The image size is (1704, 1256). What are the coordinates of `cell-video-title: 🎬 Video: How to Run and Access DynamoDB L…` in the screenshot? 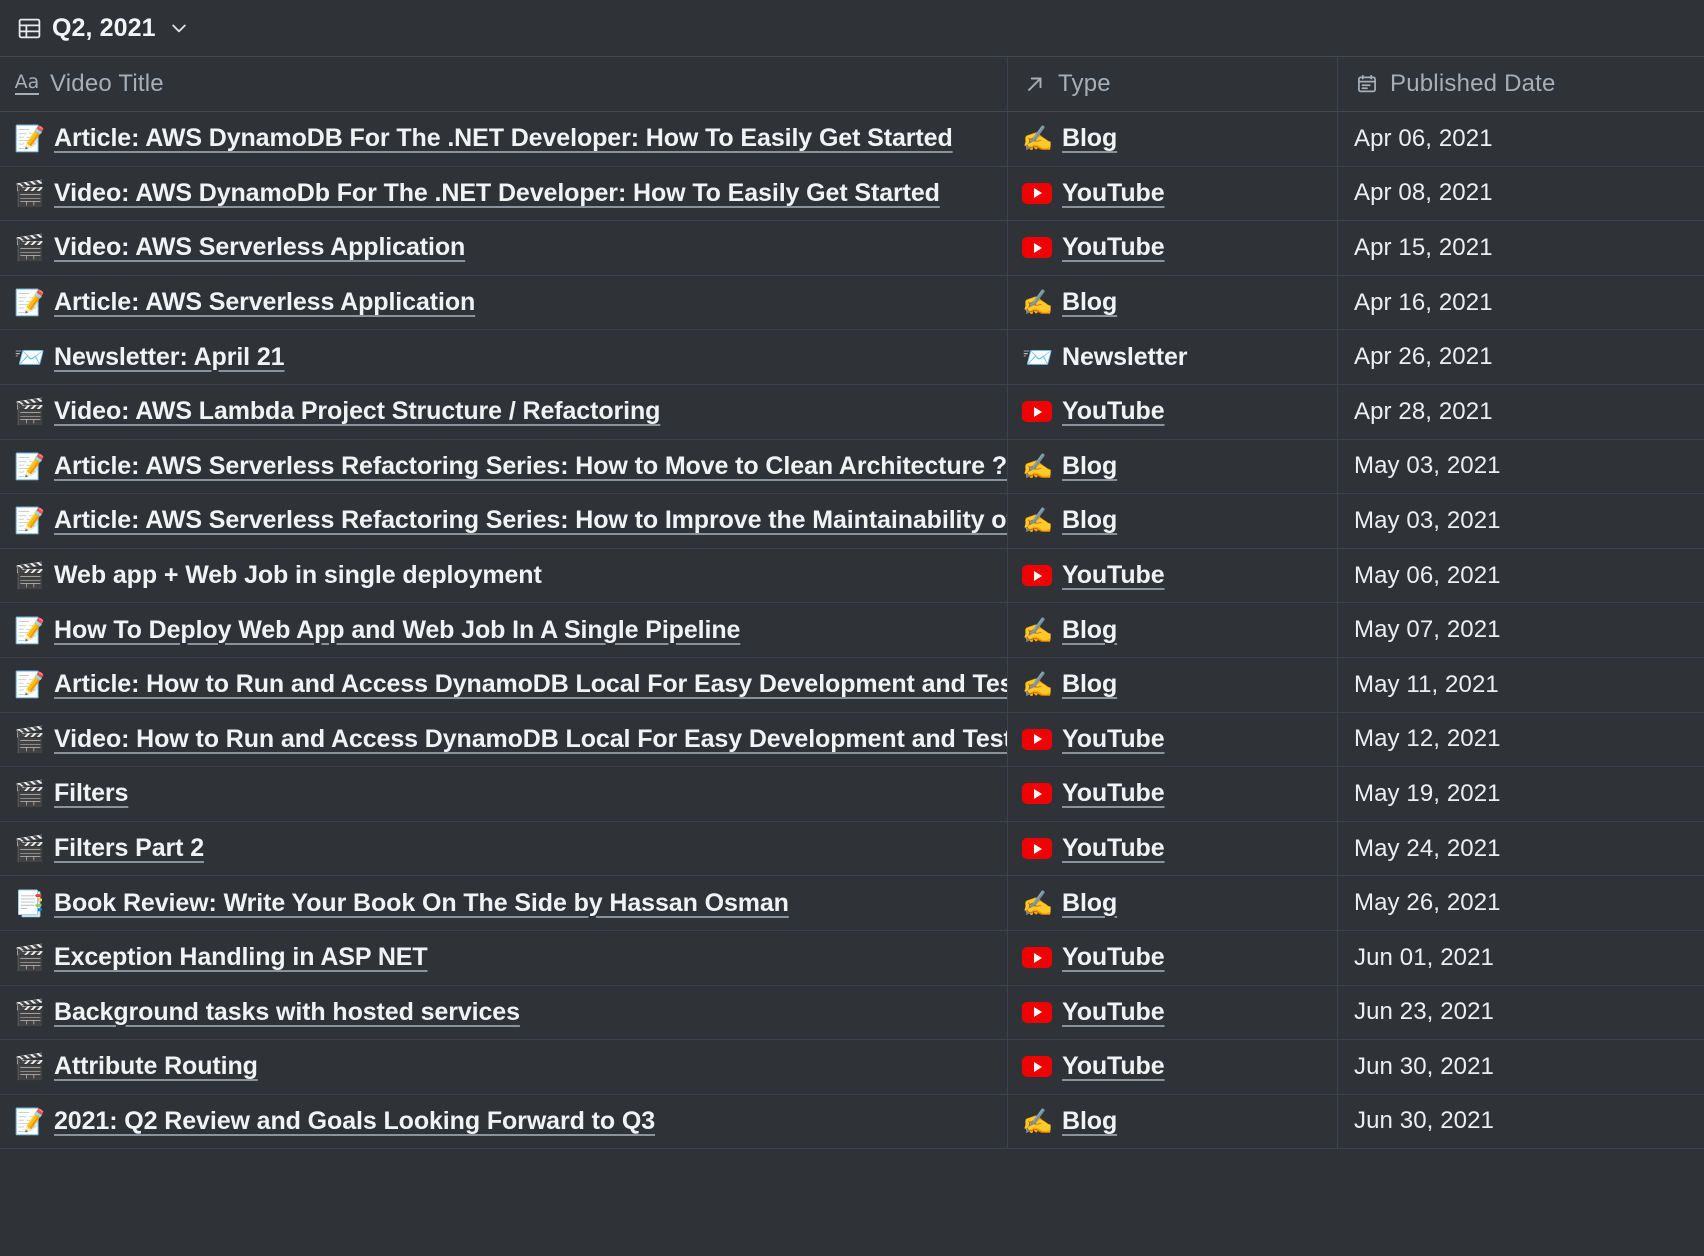 It's located at (503, 740).